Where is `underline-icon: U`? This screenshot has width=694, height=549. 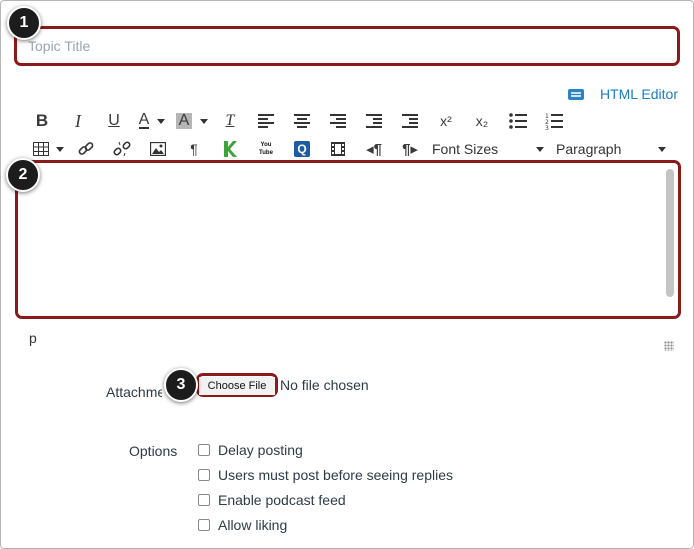 underline-icon: U is located at coordinates (114, 120).